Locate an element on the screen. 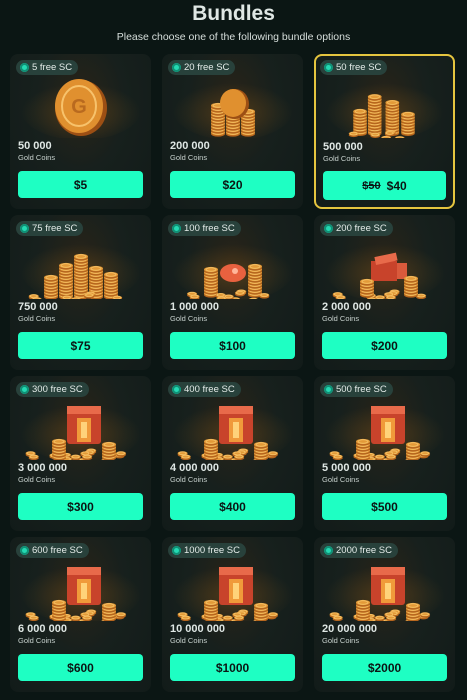 The image size is (467, 700). buy-button: $20 is located at coordinates (232, 184).